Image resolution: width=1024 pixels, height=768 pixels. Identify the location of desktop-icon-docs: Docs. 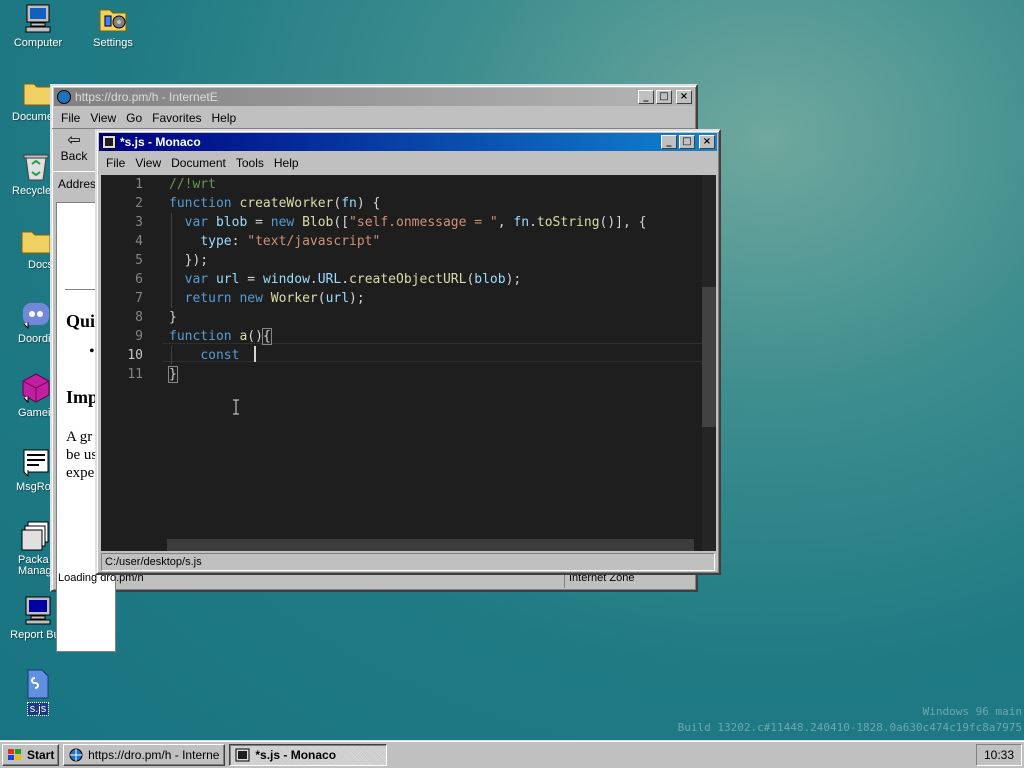
(25, 247).